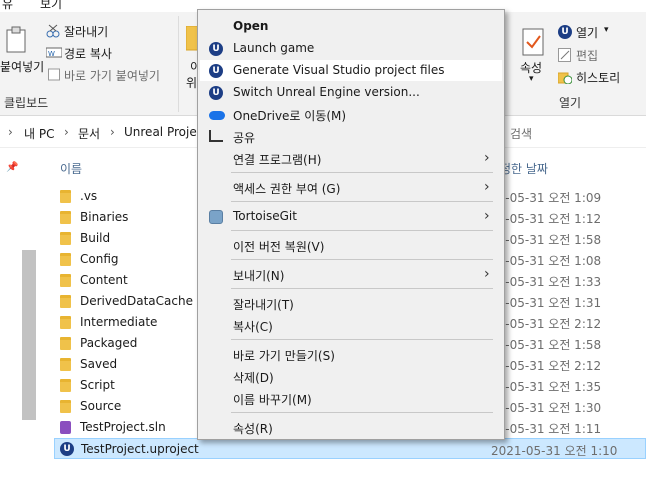  I want to click on tortoisegit-icon, so click(216, 217).